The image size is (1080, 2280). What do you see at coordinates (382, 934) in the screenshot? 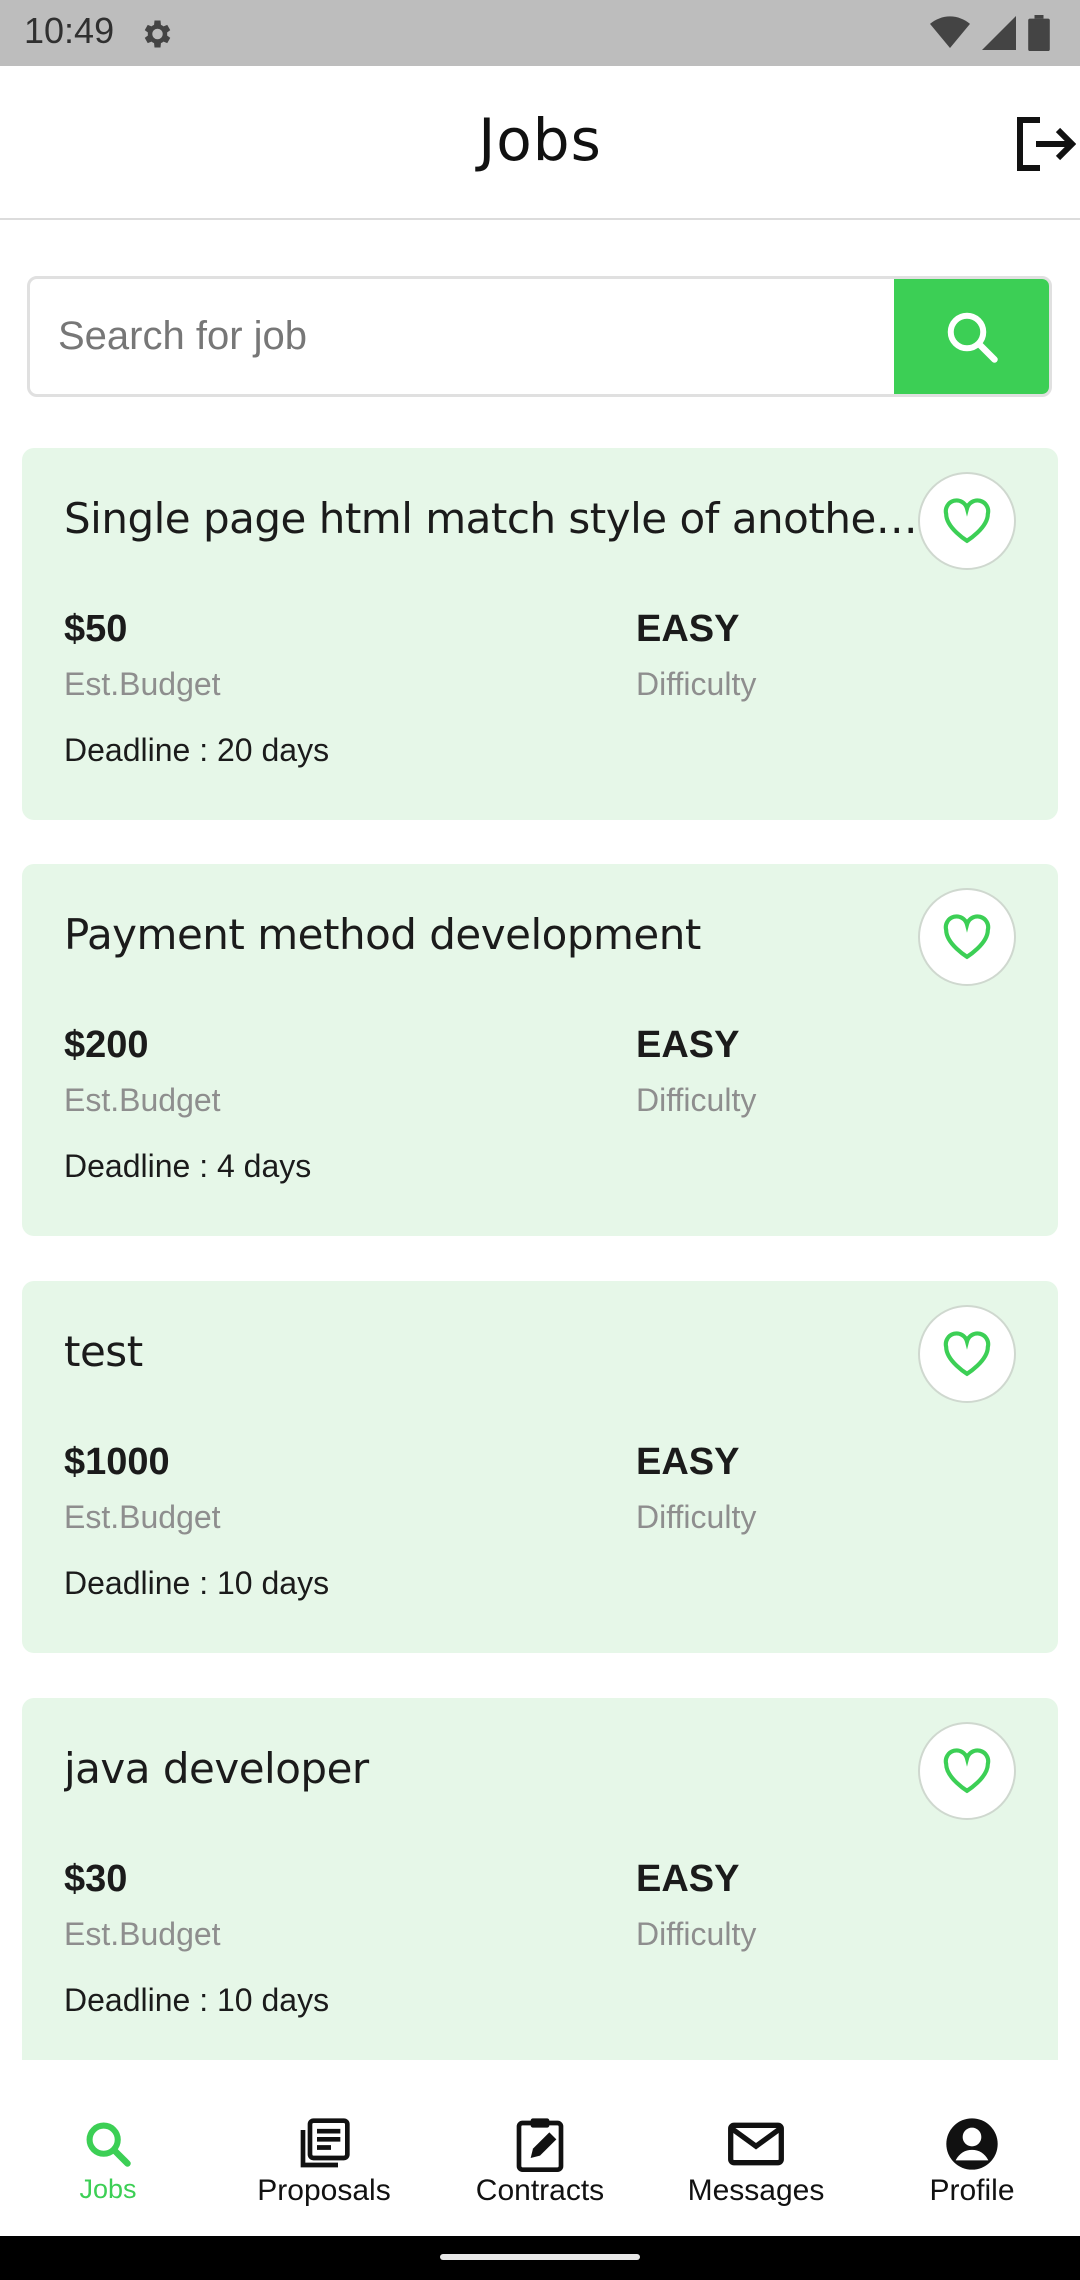
I see `job-title: Payment method development` at bounding box center [382, 934].